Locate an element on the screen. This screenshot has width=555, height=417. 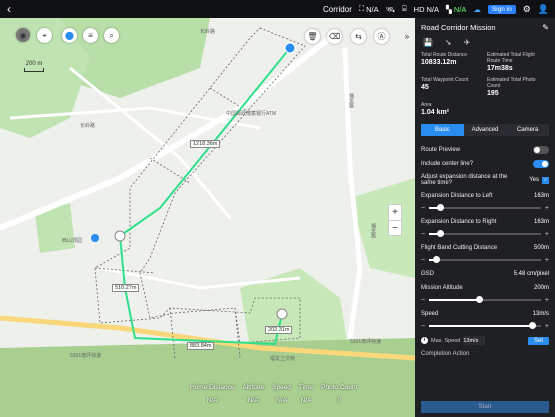
remote-status: ⌸ is located at coordinates (404, 9).